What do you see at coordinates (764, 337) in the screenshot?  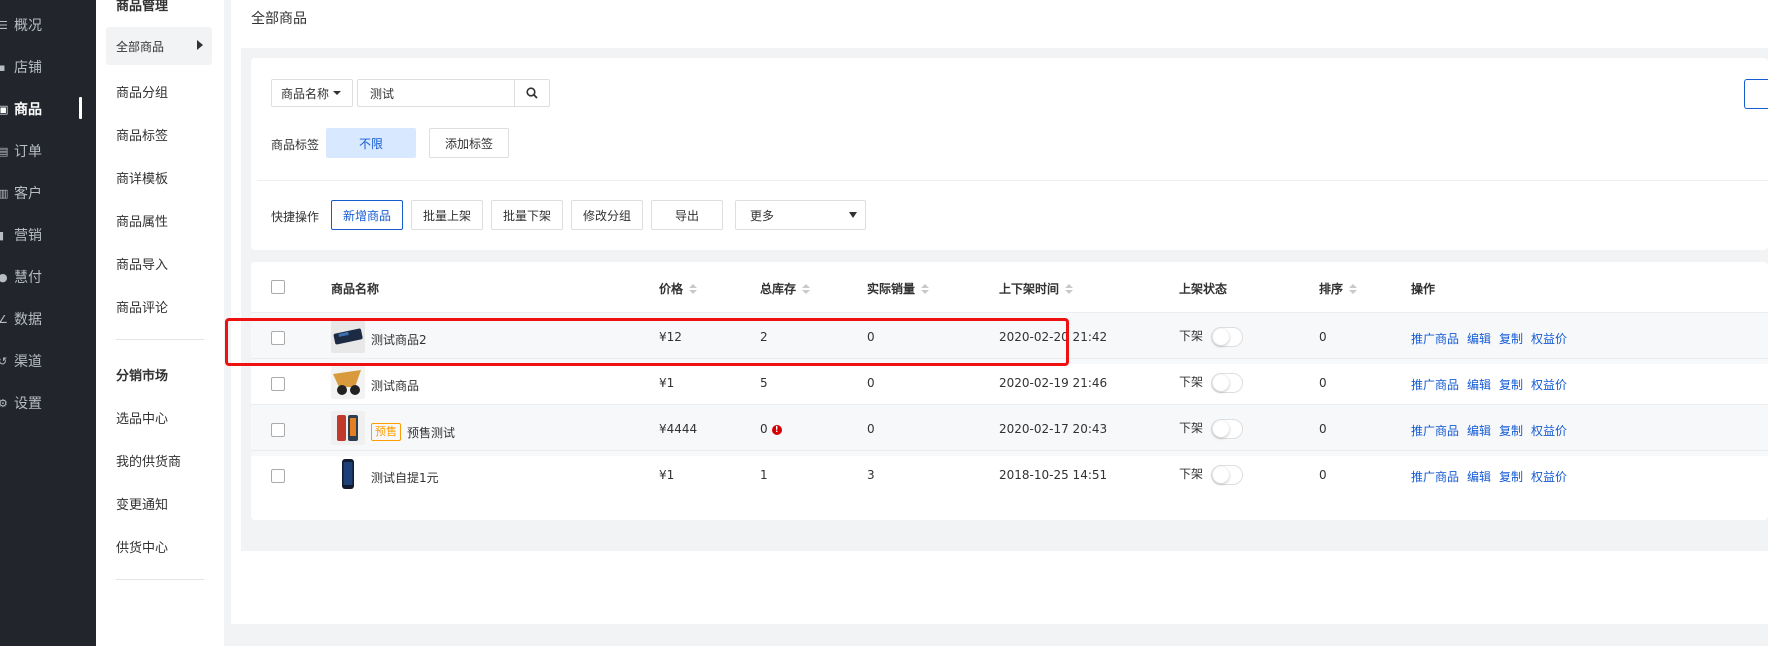 I see `goods-stock: 2` at bounding box center [764, 337].